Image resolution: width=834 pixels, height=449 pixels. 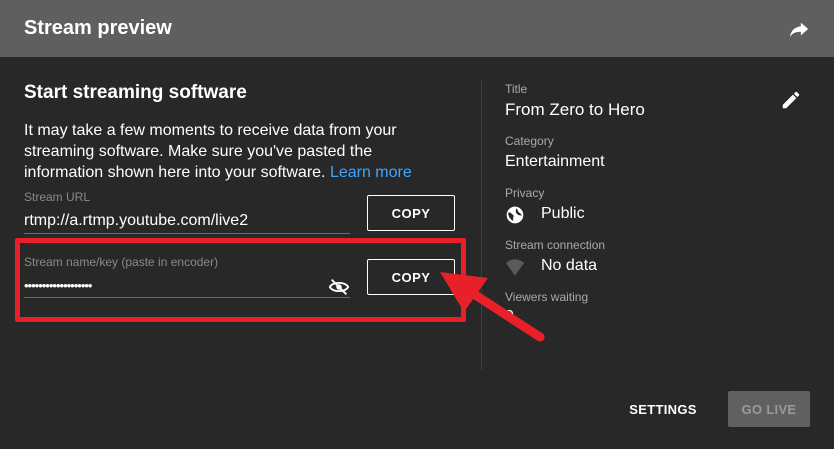 I want to click on title-value: From Zero to Hero, so click(x=575, y=109).